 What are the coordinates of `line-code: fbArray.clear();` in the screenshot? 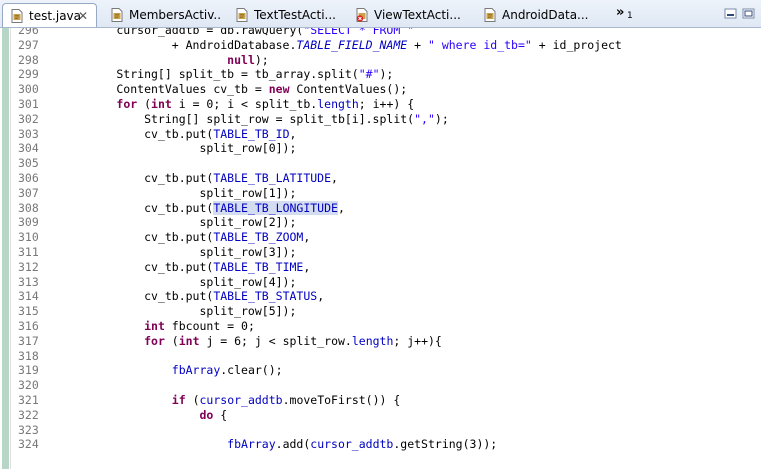 It's located at (172, 370).